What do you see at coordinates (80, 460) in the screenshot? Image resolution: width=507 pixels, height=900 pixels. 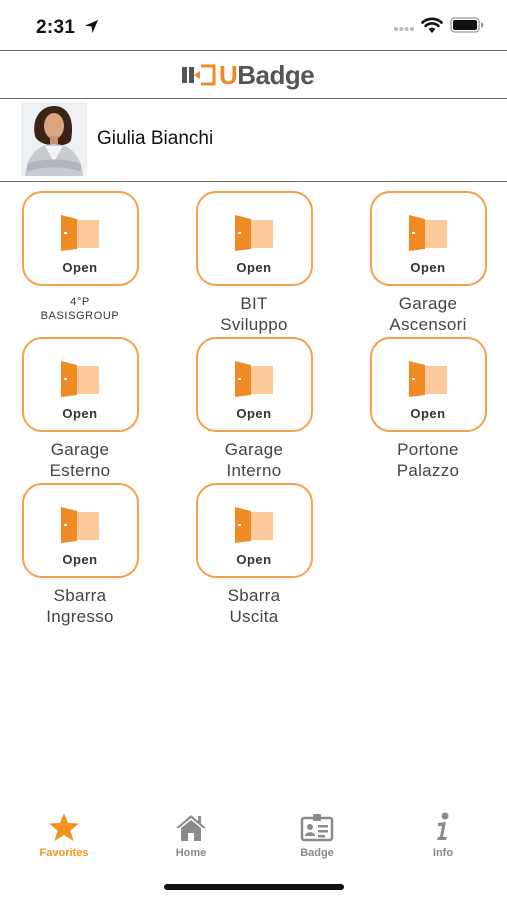 I see `door-name: Garage Esterno` at bounding box center [80, 460].